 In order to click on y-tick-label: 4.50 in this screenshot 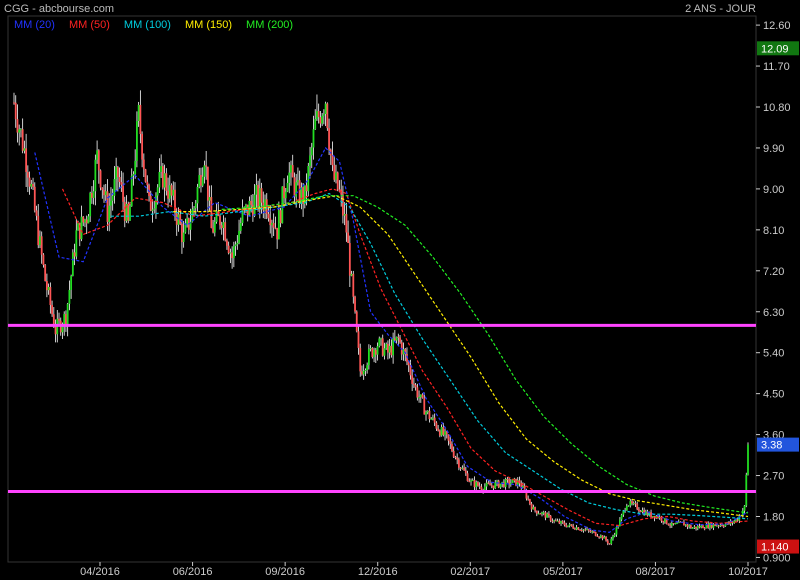, I will do `click(773, 395)`.